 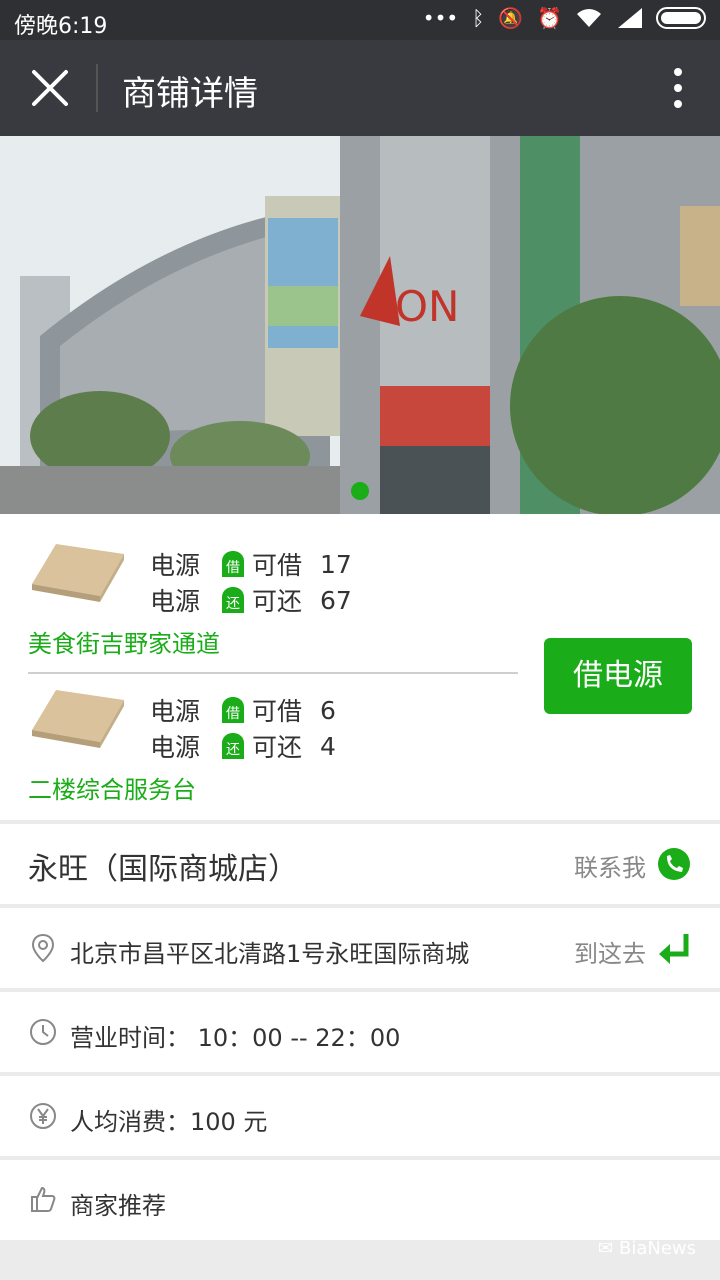 I want to click on status-icons: ••• ᛒ 🔕 ⏰, so click(x=564, y=18).